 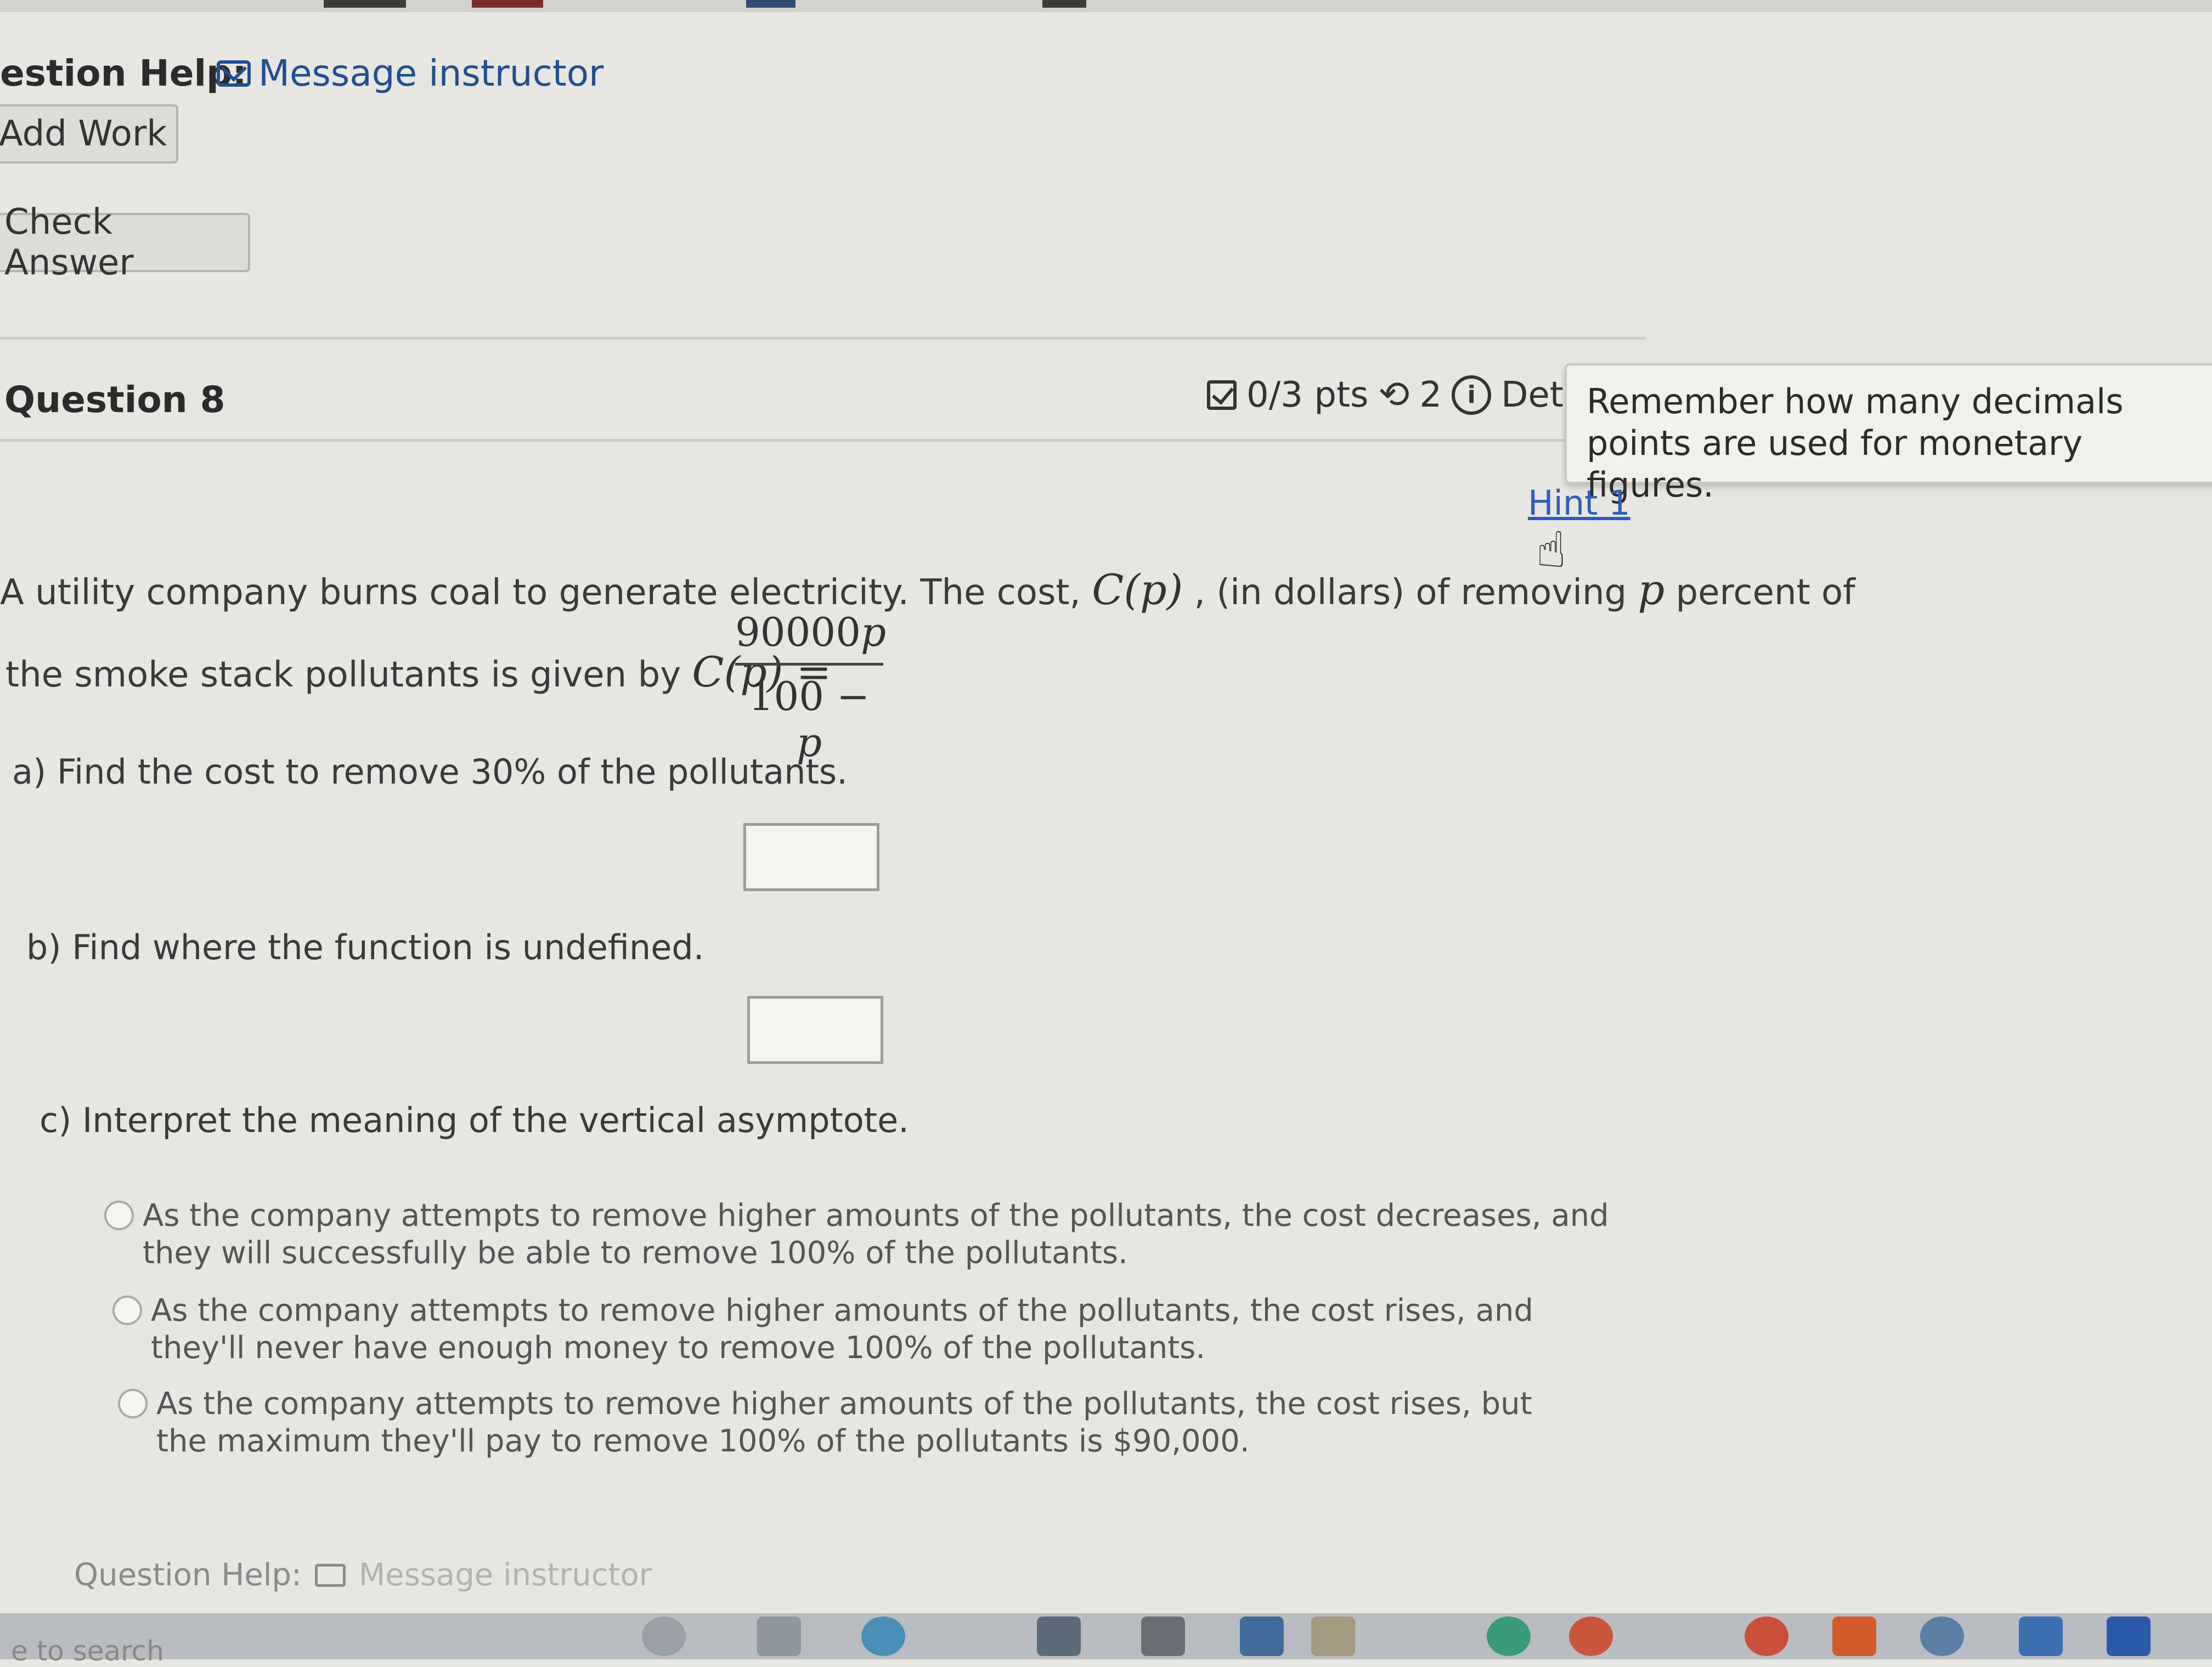 I want to click on footer-question-help: Question Help: Message instructor, so click(x=363, y=1575).